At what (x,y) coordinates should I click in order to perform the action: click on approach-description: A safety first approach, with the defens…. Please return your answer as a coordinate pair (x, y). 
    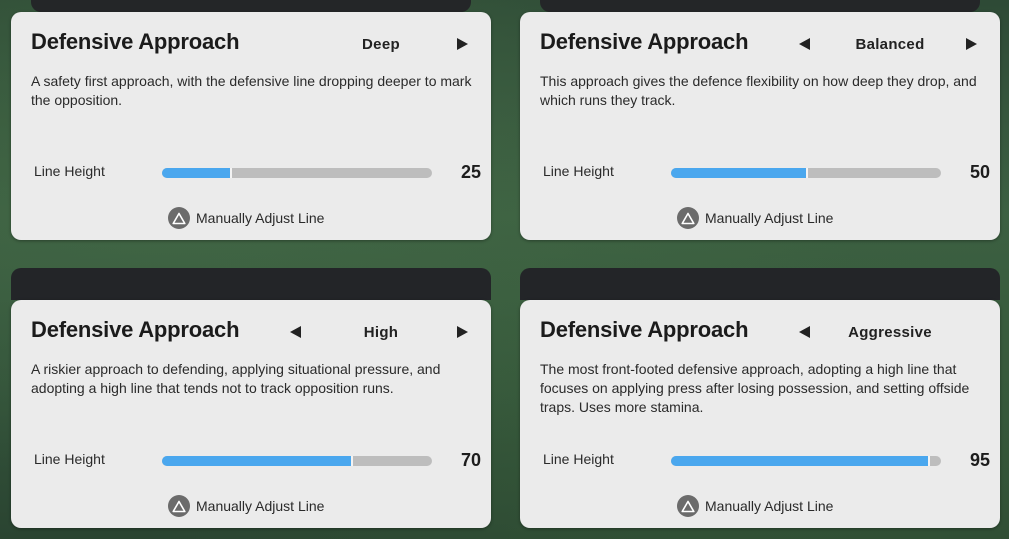
    Looking at the image, I should click on (251, 90).